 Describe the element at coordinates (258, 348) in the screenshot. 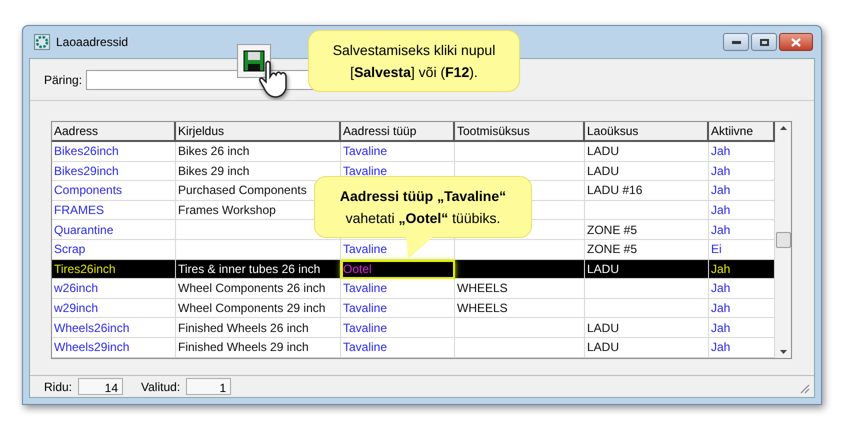

I see `table-cell: Finished Wheels 29 inch` at that location.